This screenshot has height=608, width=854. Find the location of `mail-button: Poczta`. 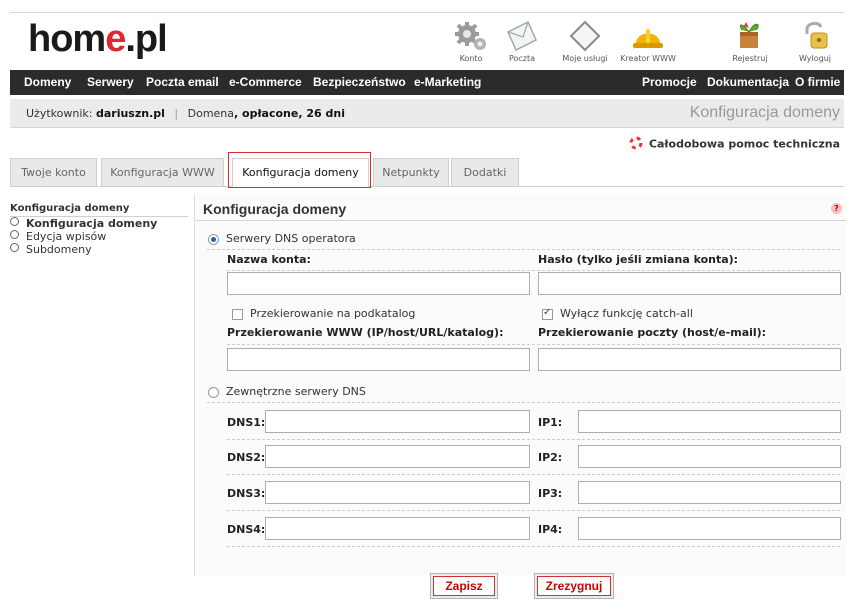

mail-button: Poczta is located at coordinates (522, 41).